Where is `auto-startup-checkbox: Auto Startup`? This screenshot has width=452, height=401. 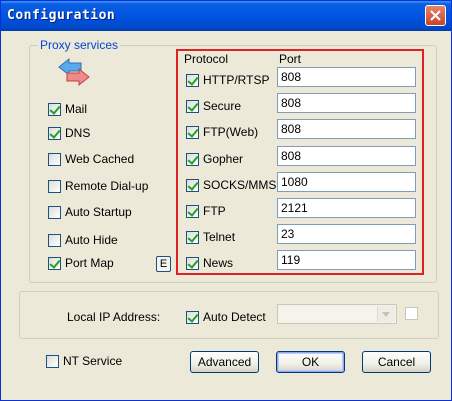 auto-startup-checkbox: Auto Startup is located at coordinates (90, 212).